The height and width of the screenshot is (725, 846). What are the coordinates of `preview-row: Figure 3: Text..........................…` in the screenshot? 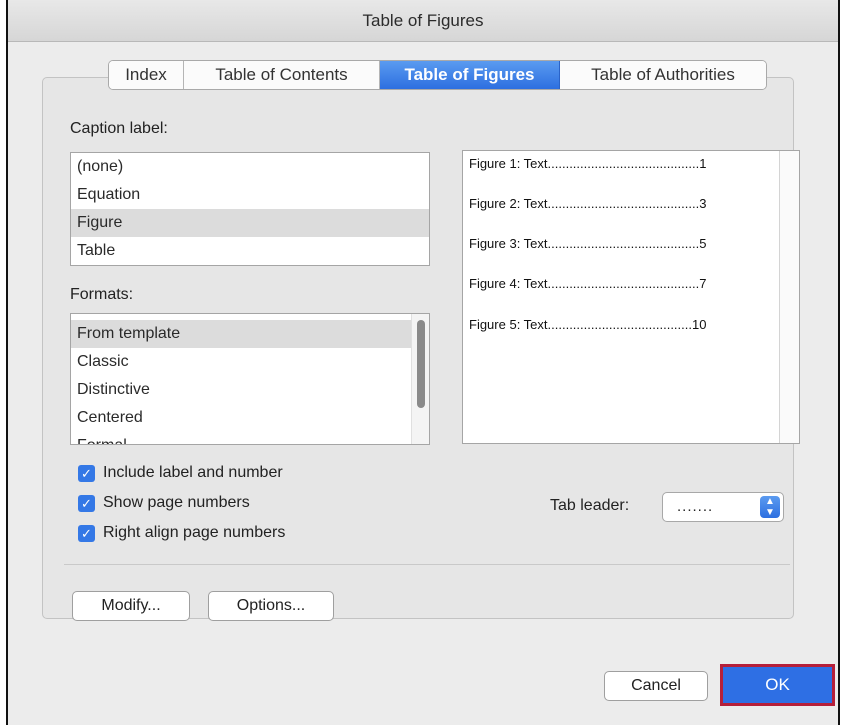 It's located at (588, 243).